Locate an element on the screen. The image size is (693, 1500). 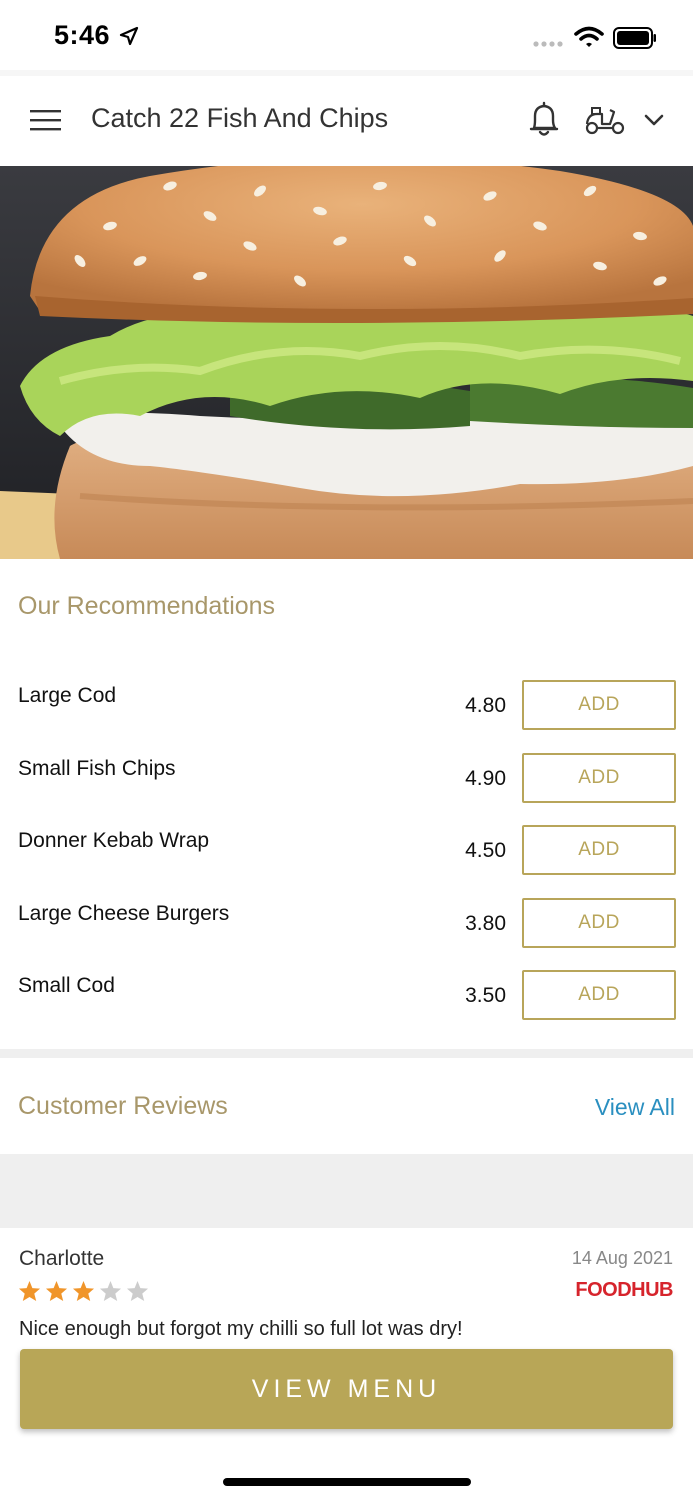
item-price: 3.80 is located at coordinates (485, 923).